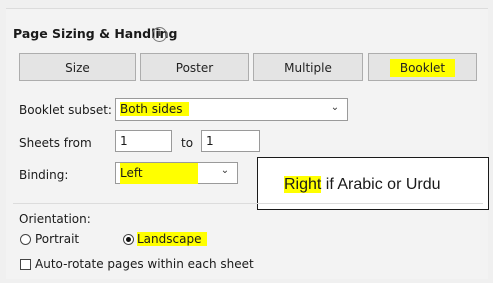 The width and height of the screenshot is (493, 283). Describe the element at coordinates (154, 109) in the screenshot. I see `booklet-subset-value: Both sides` at that location.